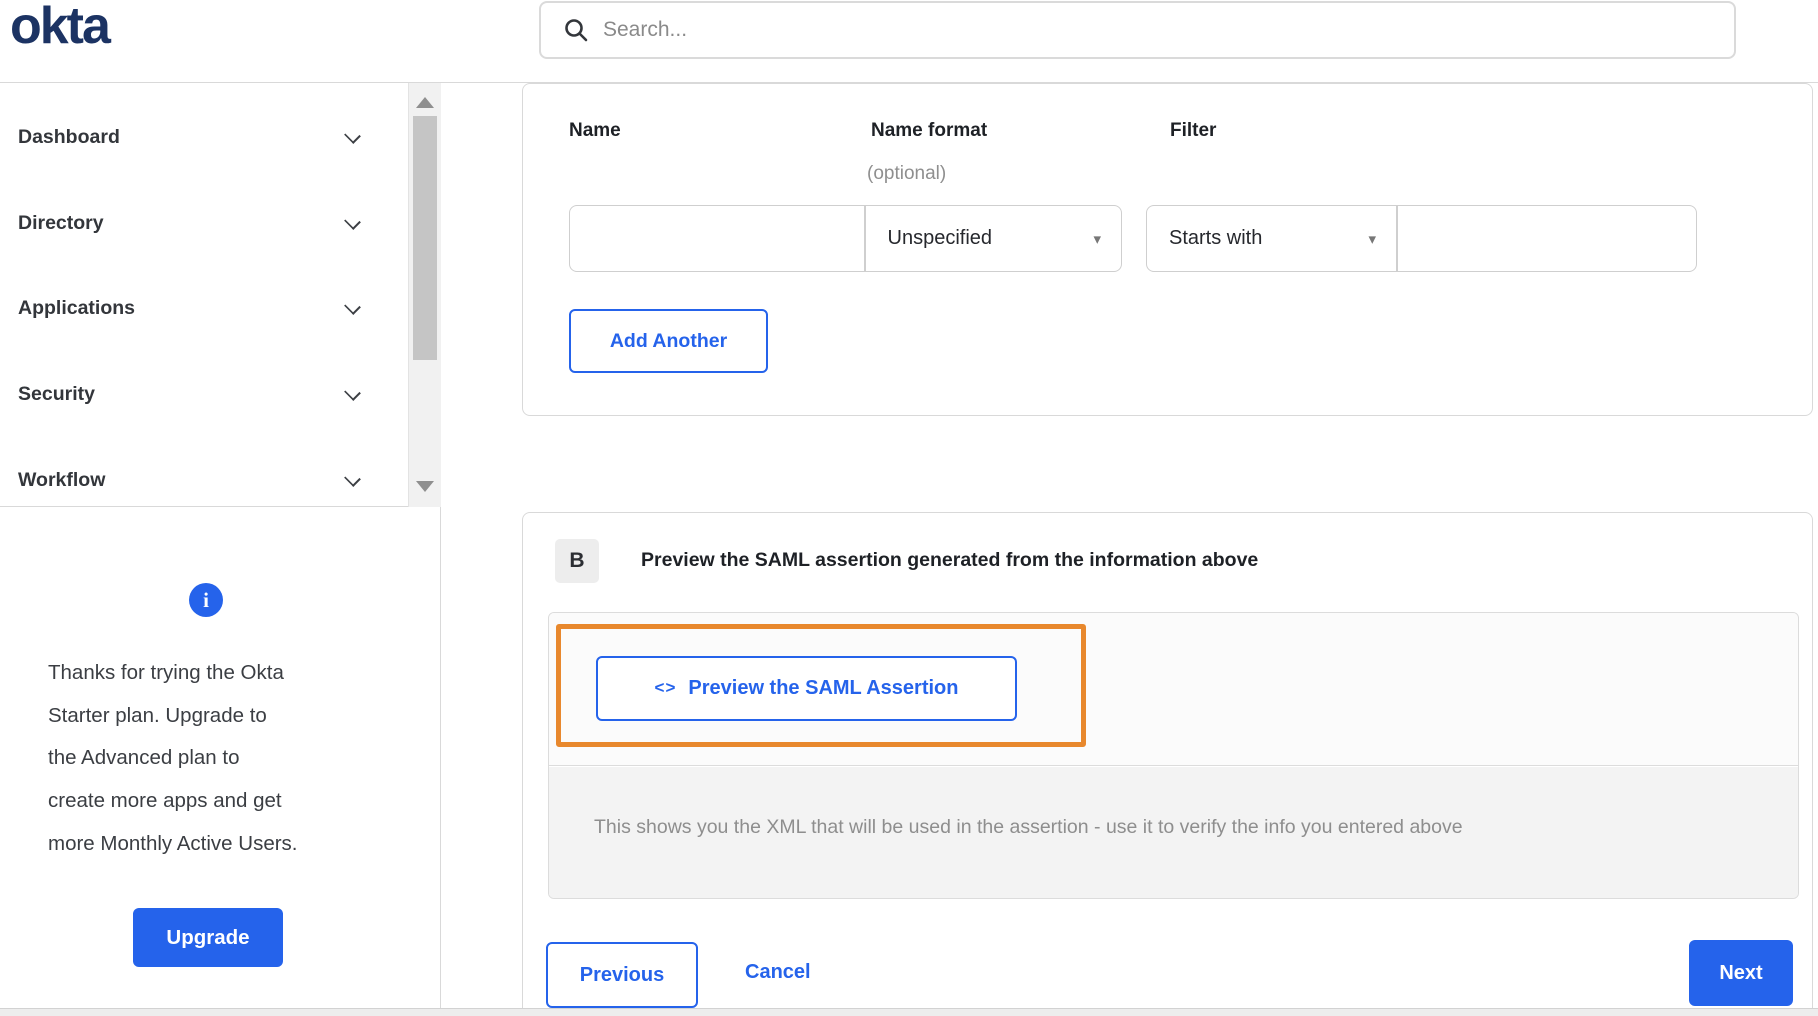 This screenshot has height=1016, width=1818. Describe the element at coordinates (425, 486) in the screenshot. I see `scrollbar-down-arrow-icon` at that location.